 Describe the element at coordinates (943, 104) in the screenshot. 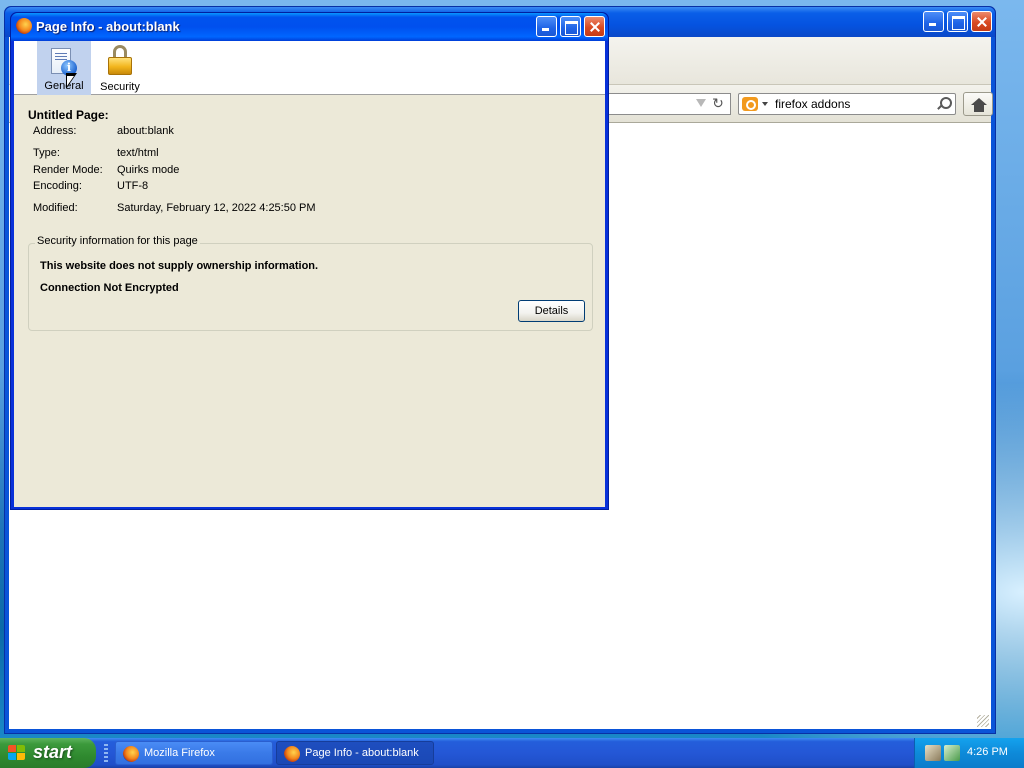

I see `magnifier-icon` at that location.